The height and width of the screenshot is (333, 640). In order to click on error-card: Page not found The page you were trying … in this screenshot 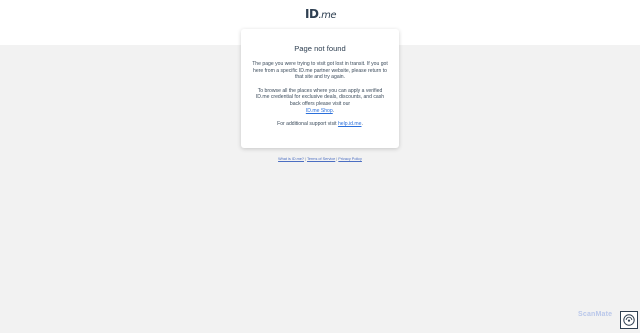, I will do `click(320, 88)`.